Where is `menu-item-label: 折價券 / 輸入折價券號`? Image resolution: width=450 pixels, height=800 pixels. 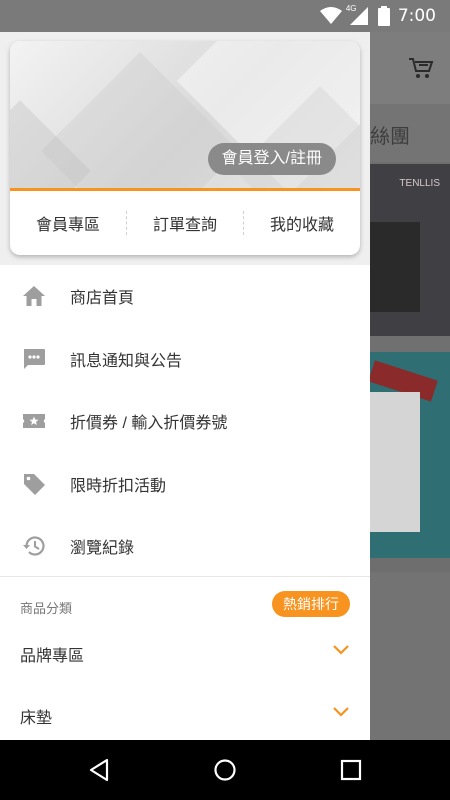 menu-item-label: 折價券 / 輸入折價券號 is located at coordinates (149, 424).